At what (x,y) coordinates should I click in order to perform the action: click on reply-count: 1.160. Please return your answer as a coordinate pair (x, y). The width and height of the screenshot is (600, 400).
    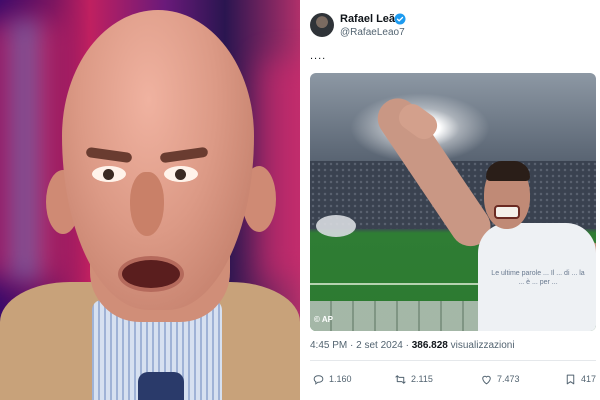
    Looking at the image, I should click on (340, 379).